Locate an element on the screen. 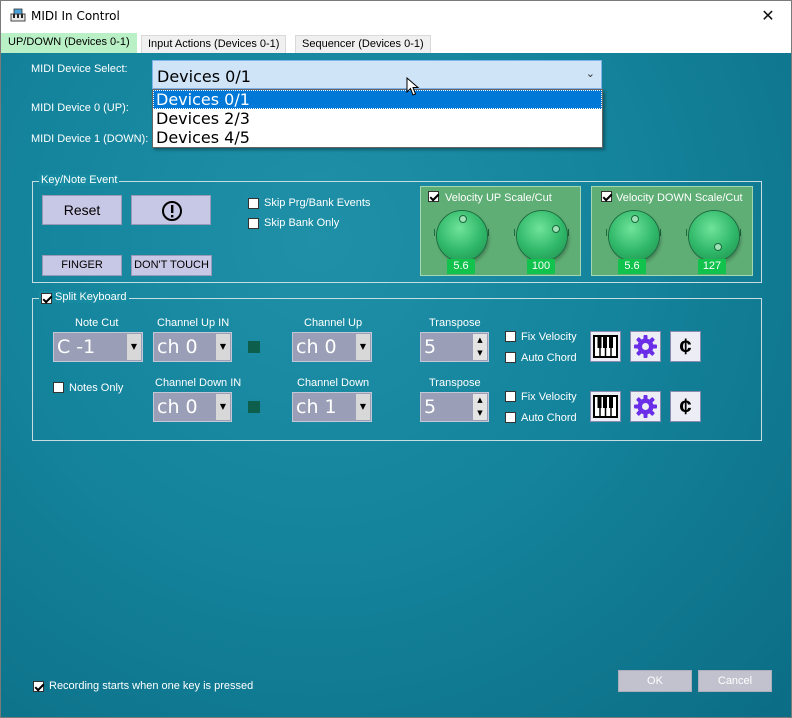  device-option: Devices 0/1 is located at coordinates (377, 99).